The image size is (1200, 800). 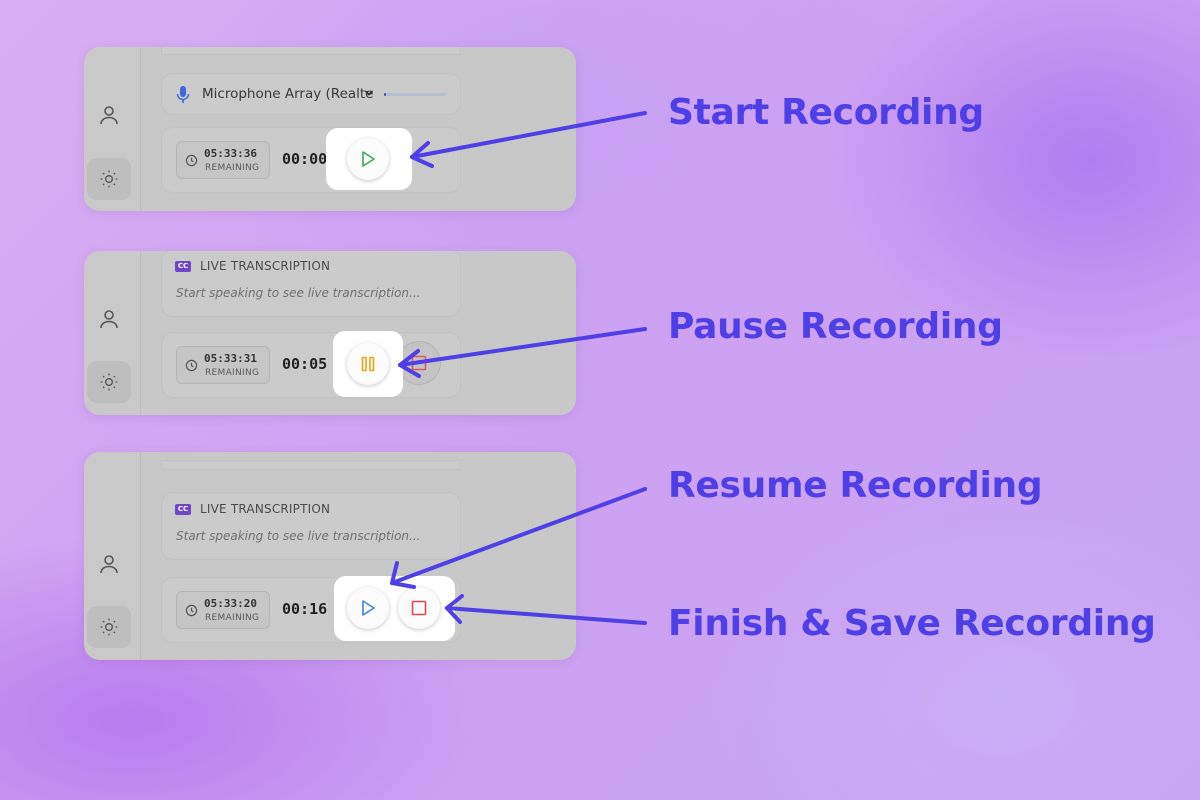 I want to click on play-icon, so click(x=368, y=159).